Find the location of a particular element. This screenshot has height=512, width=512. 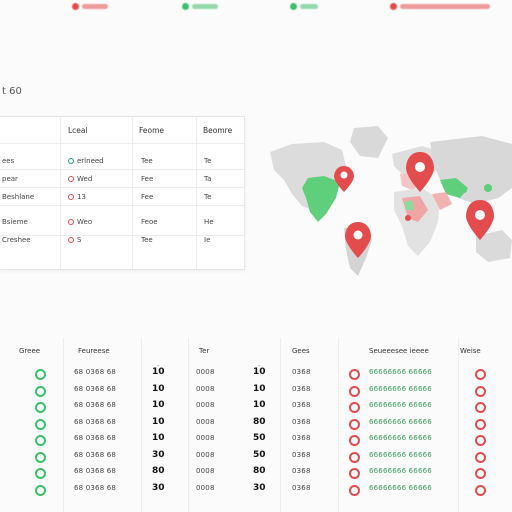

row-name: pear is located at coordinates (10, 179).